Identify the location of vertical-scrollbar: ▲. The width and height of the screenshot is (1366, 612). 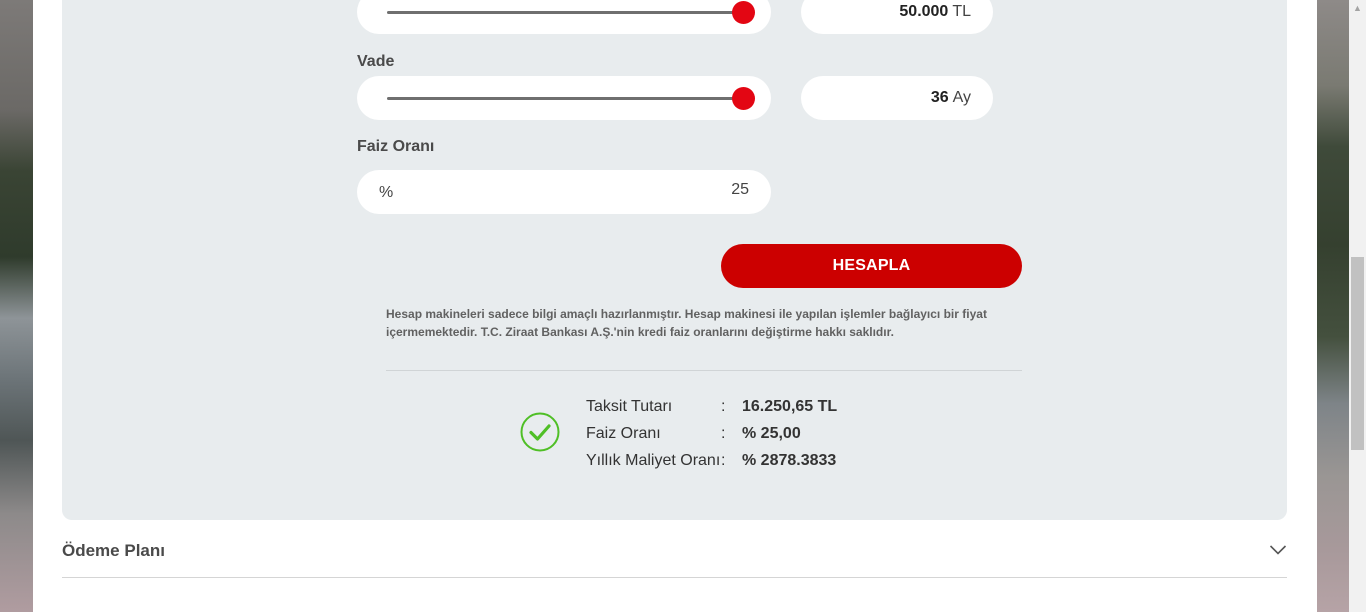
(1357, 306).